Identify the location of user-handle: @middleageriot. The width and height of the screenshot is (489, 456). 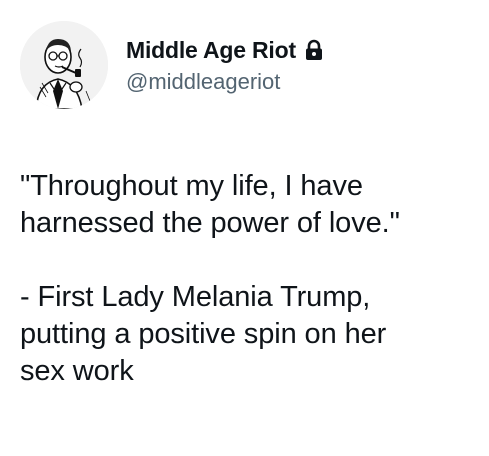
(225, 82).